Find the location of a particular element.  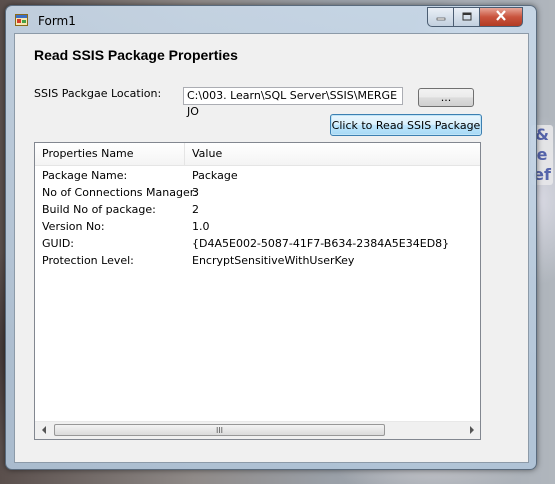

page-title: Read SSIS Package Properties is located at coordinates (136, 55).